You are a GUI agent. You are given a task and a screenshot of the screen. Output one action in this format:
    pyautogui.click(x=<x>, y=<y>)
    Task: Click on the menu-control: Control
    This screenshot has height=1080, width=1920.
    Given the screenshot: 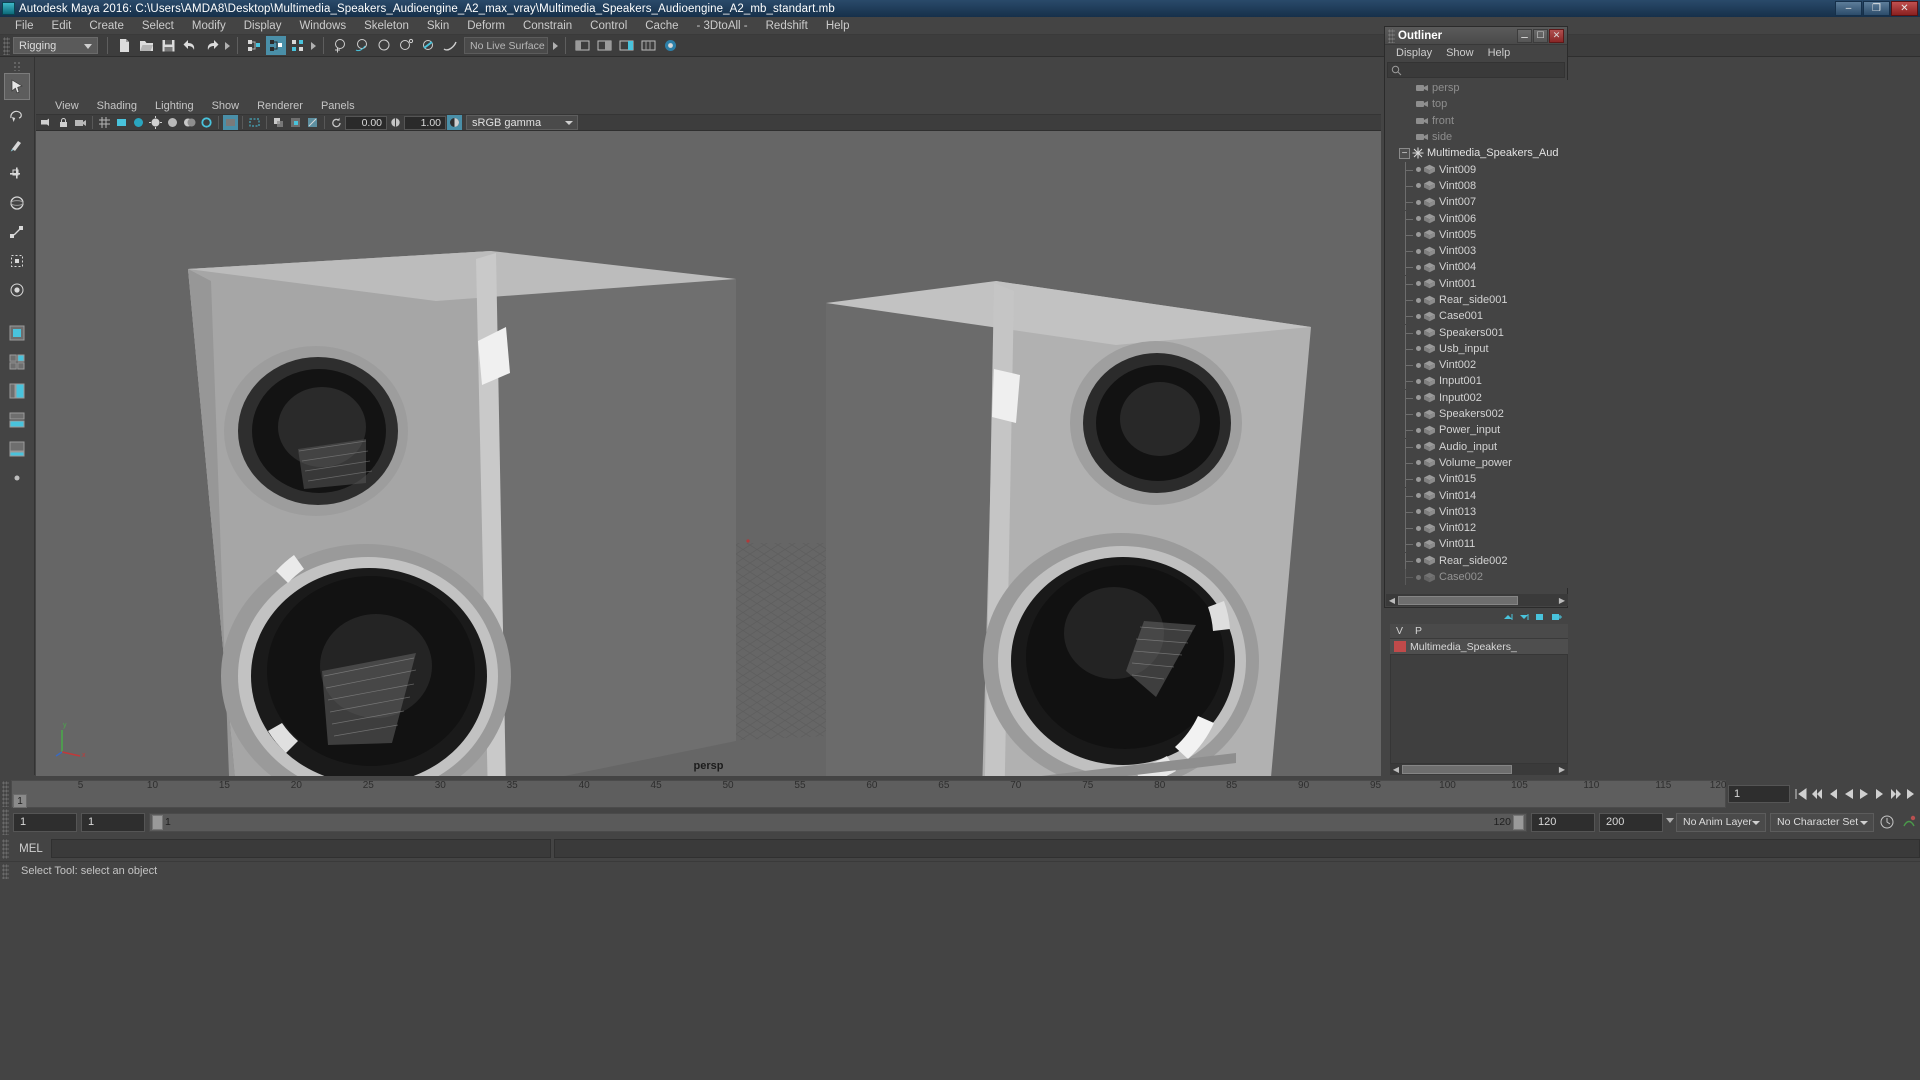 What is the action you would take?
    pyautogui.click(x=608, y=26)
    